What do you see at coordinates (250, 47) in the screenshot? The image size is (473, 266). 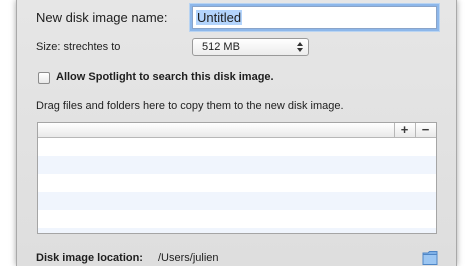 I see `size-select: 512 MB` at bounding box center [250, 47].